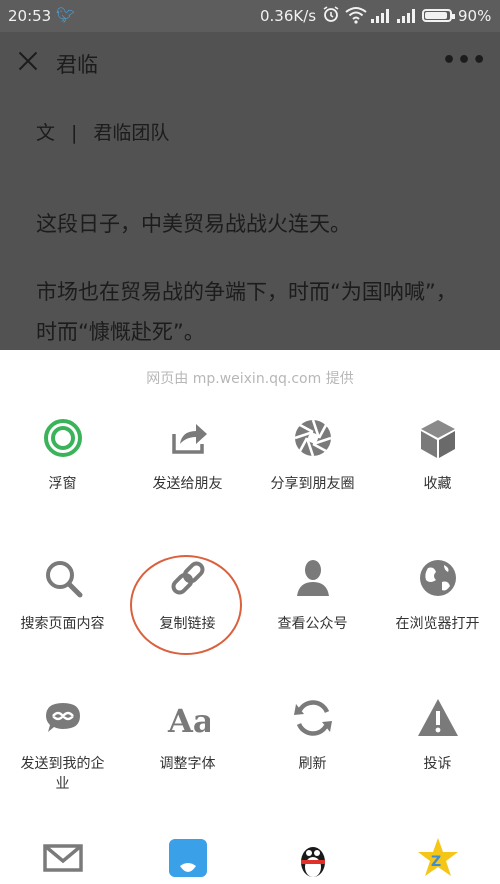  I want to click on status-time: 20:53, so click(30, 16).